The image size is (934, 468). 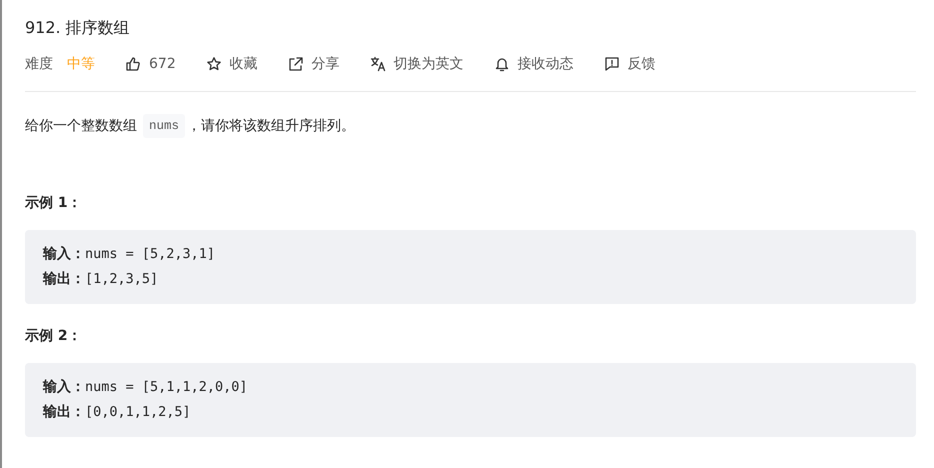 I want to click on thumbs-up-icon, so click(x=133, y=64).